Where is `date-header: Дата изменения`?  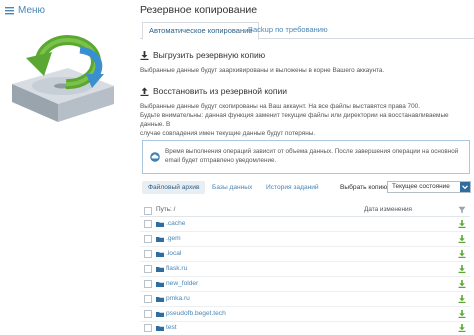
date-header: Дата изменения is located at coordinates (388, 210).